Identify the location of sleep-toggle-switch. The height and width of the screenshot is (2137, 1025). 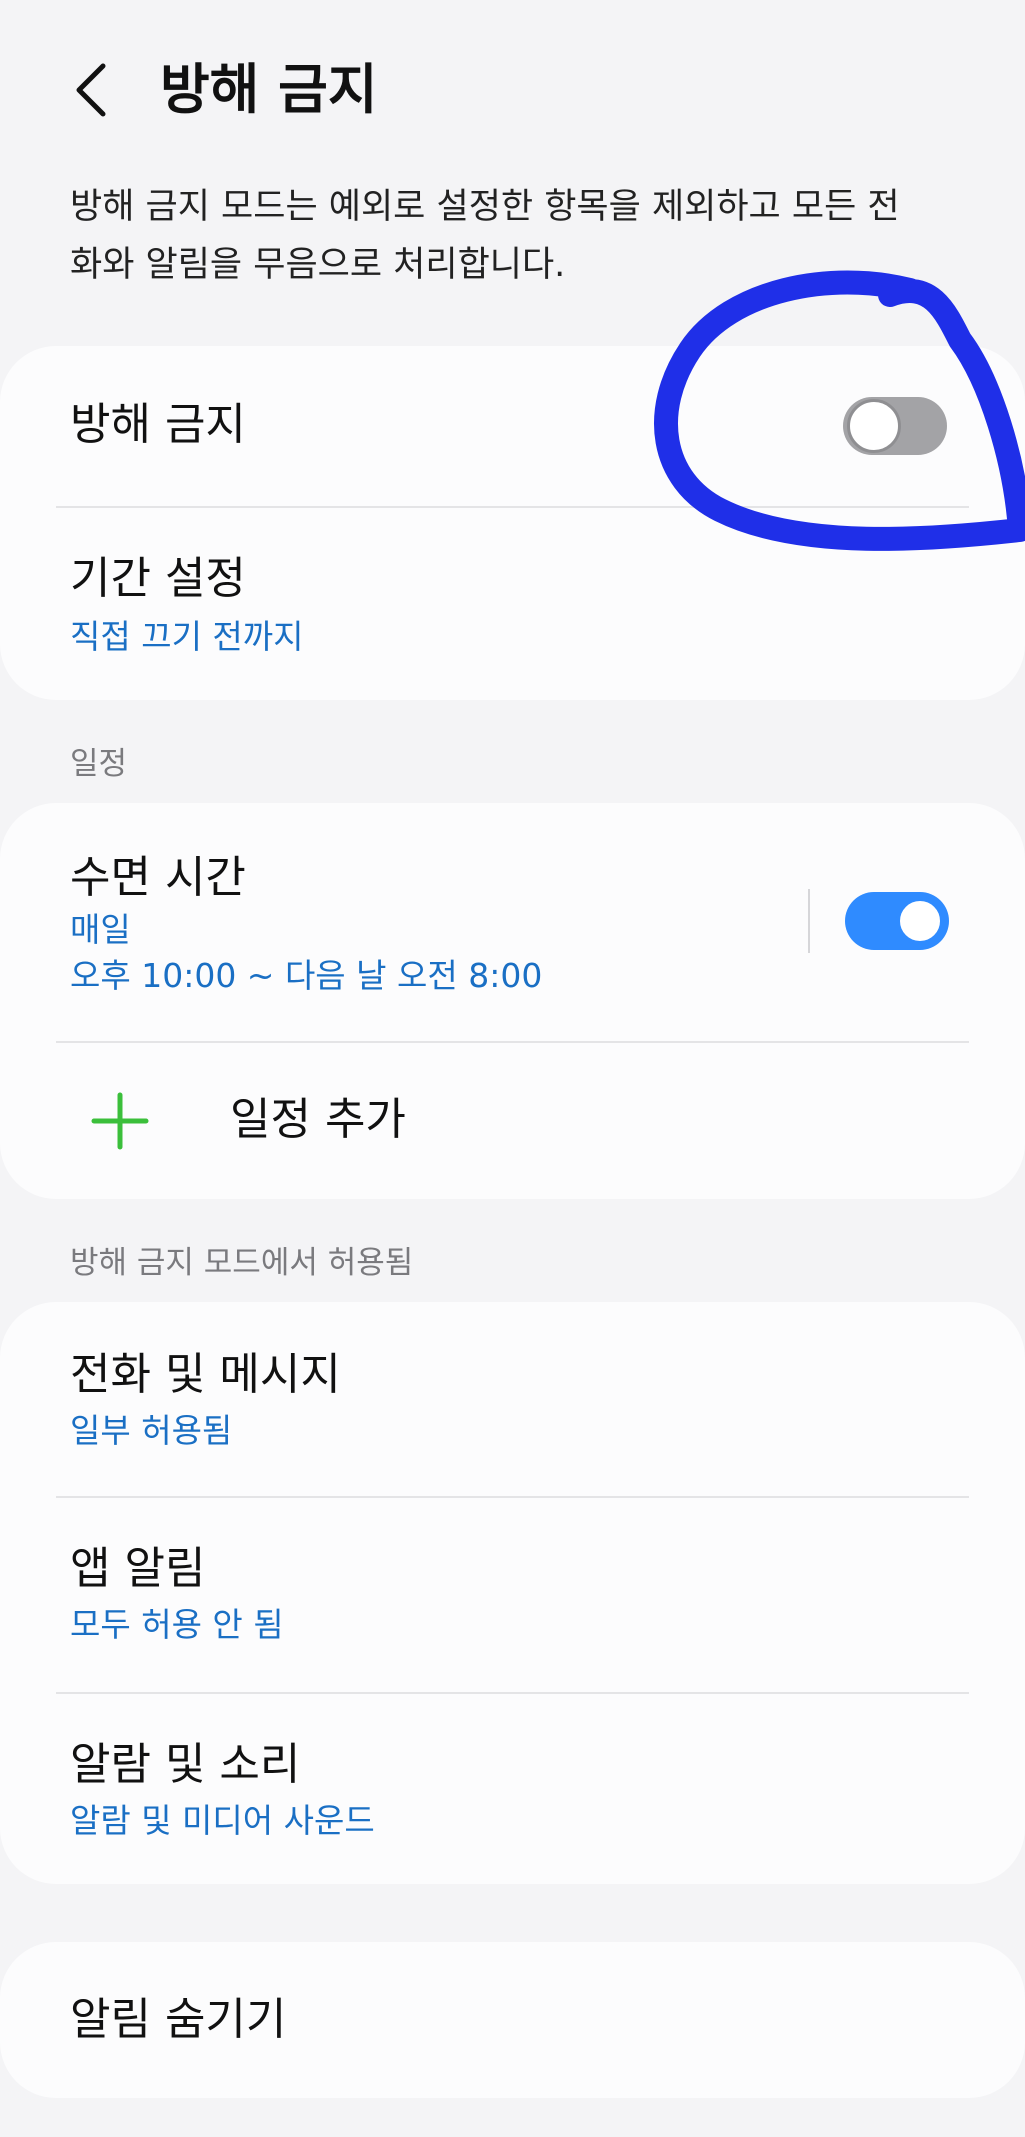
(897, 921).